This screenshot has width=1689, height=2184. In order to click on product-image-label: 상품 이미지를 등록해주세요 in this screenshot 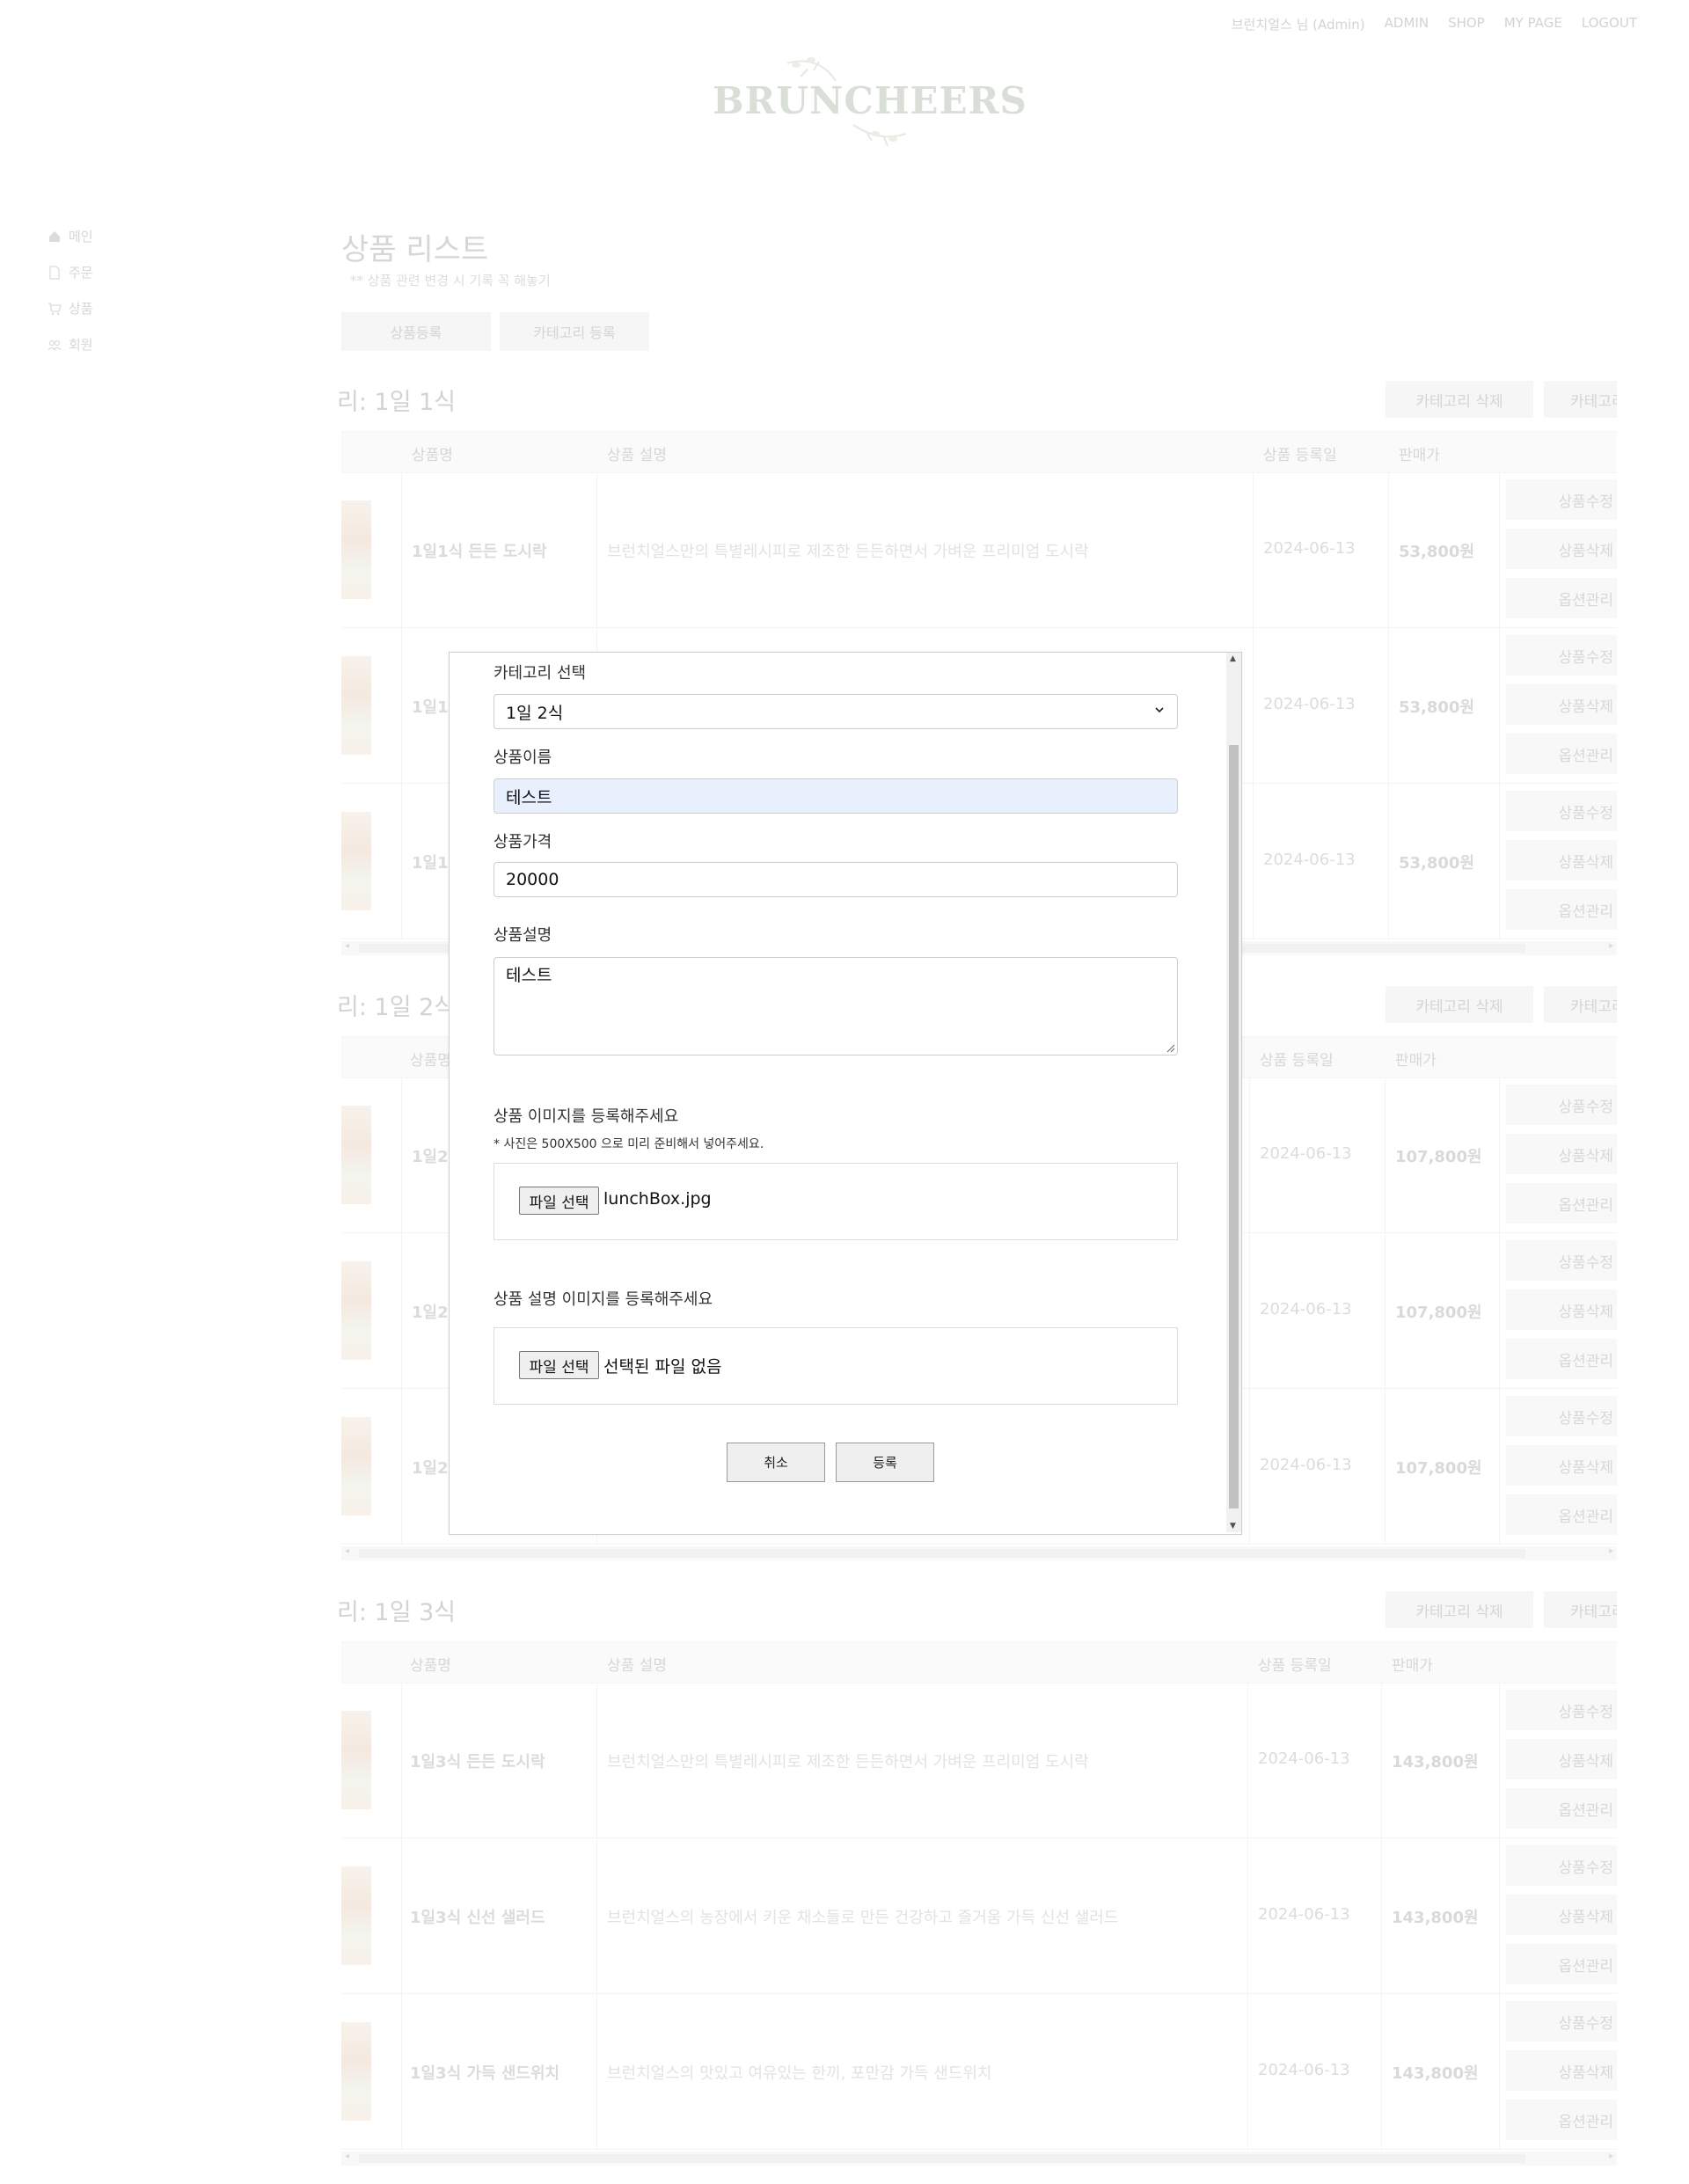, I will do `click(586, 1116)`.